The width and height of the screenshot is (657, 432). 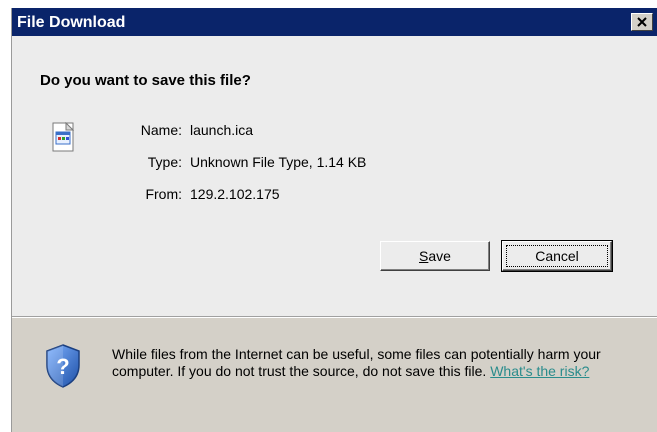 I want to click on save-question: Do you want to save this file?, so click(x=145, y=80).